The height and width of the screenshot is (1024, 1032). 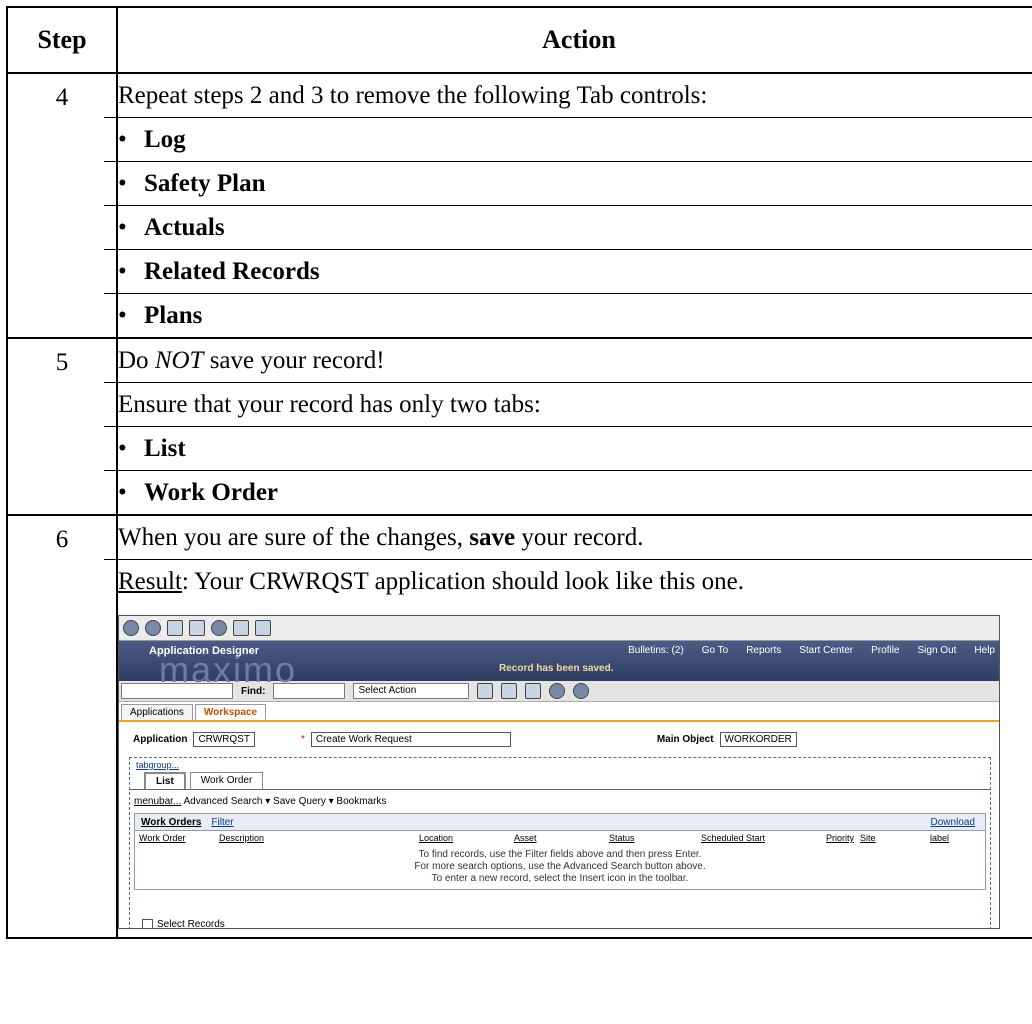 What do you see at coordinates (758, 739) in the screenshot?
I see `main-object-value: WORKORDER` at bounding box center [758, 739].